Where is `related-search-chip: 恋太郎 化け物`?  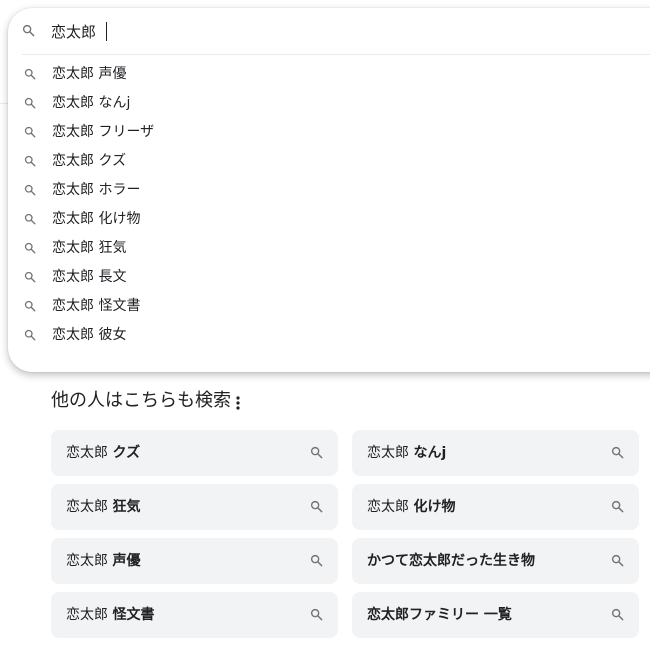
related-search-chip: 恋太郎 化け物 is located at coordinates (495, 507).